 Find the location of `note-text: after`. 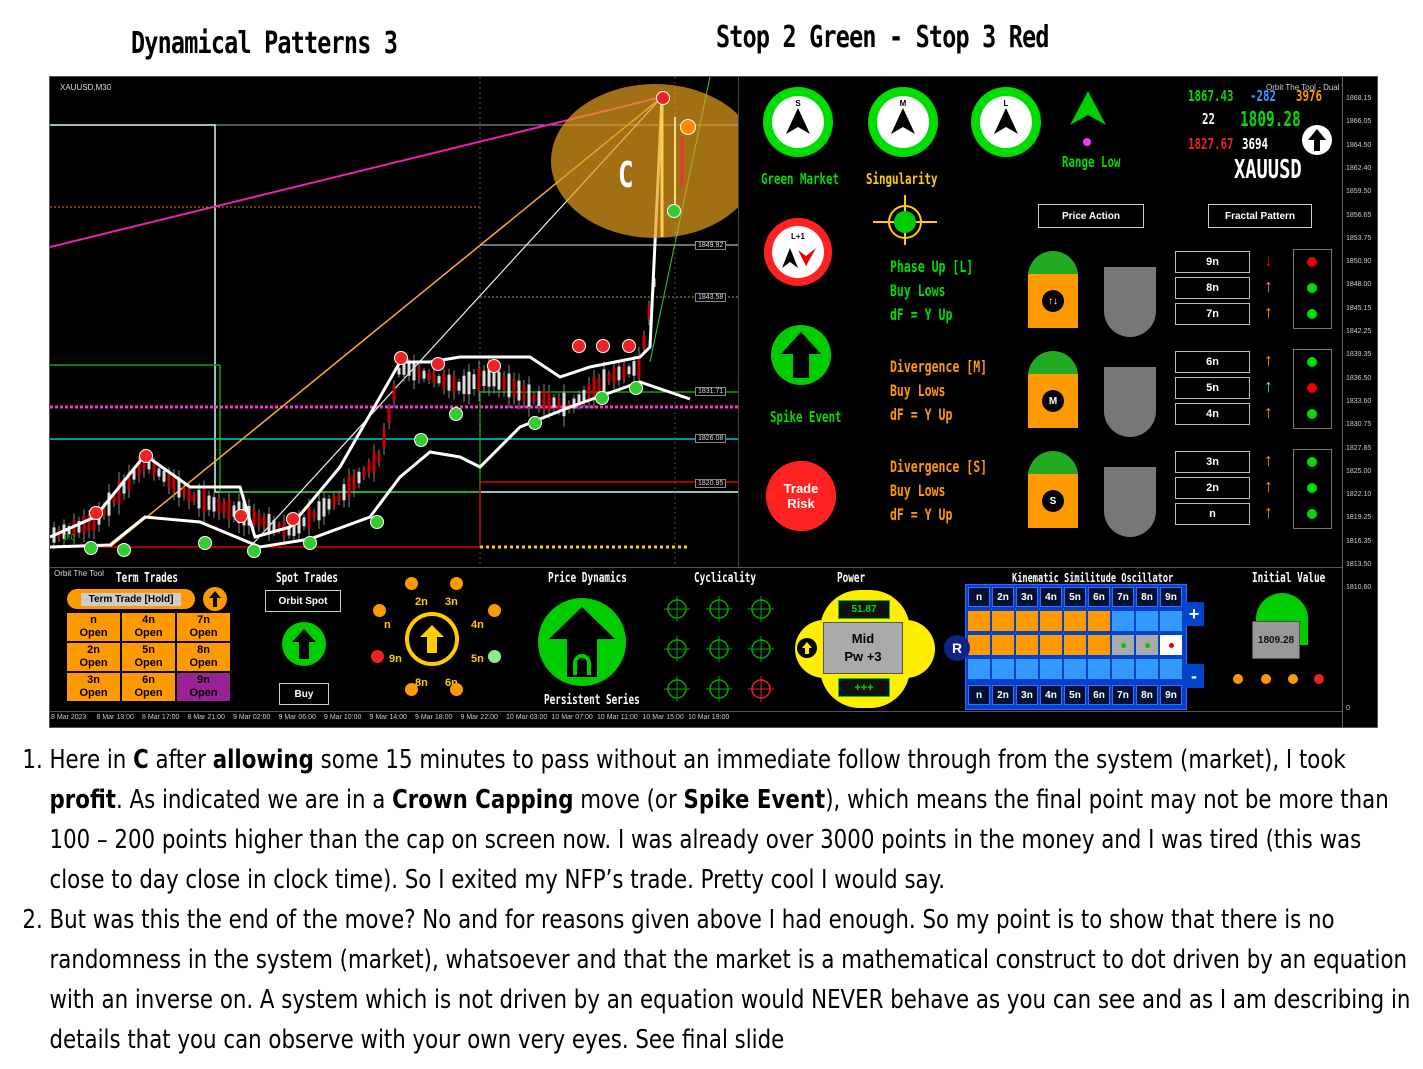

note-text: after is located at coordinates (180, 760).